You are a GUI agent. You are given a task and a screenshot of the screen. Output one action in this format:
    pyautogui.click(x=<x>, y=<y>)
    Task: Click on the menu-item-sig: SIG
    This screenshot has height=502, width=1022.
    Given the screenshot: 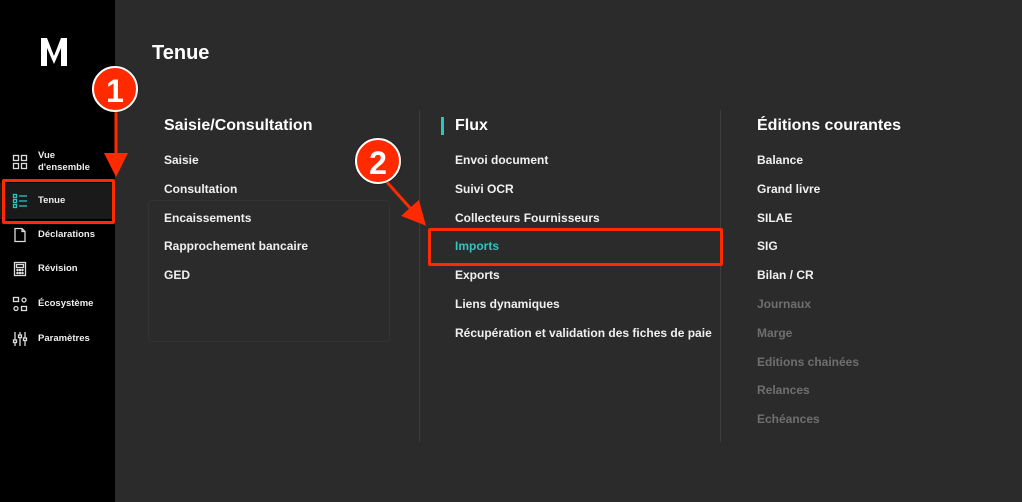 What is the action you would take?
    pyautogui.click(x=829, y=246)
    